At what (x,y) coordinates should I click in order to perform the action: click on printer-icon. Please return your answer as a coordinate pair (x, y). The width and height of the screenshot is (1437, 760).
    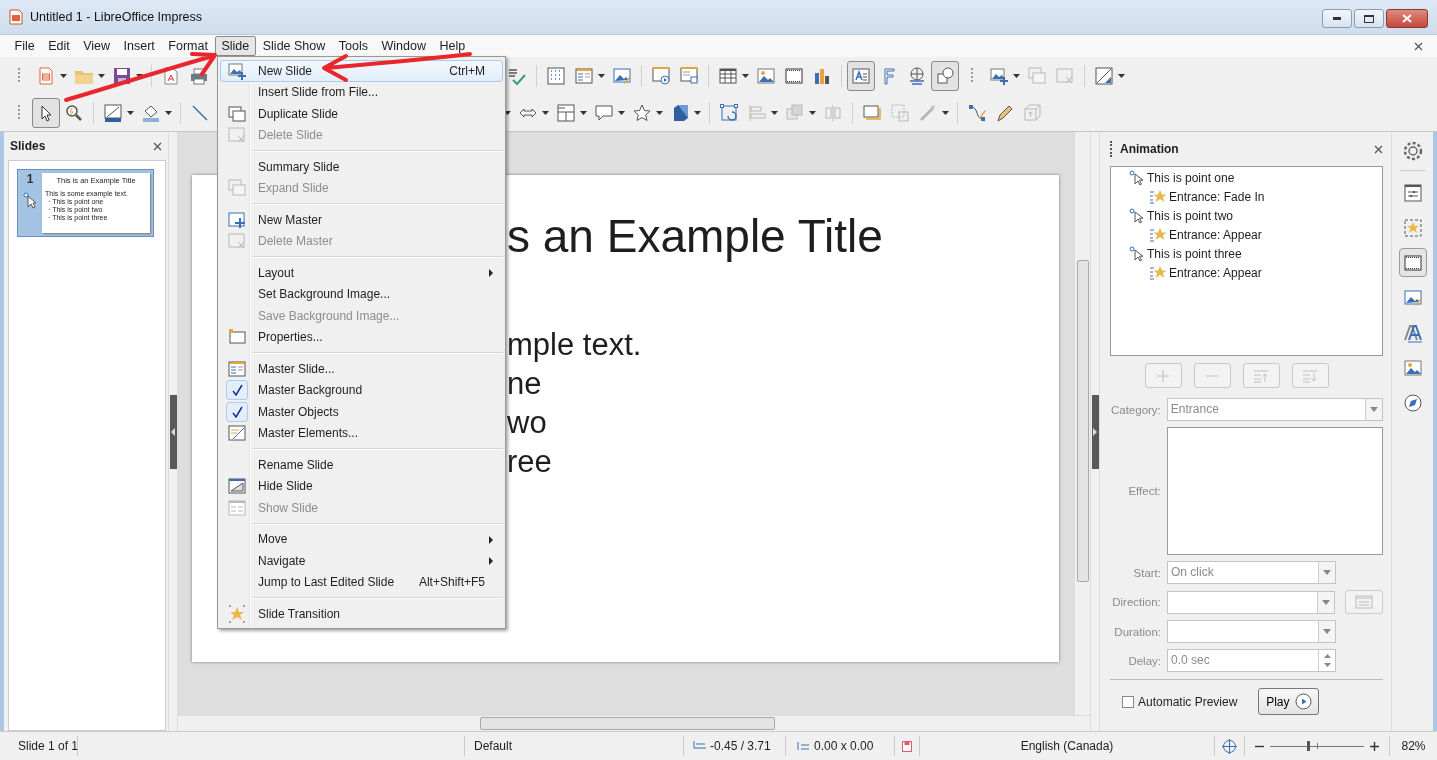
    Looking at the image, I should click on (199, 75).